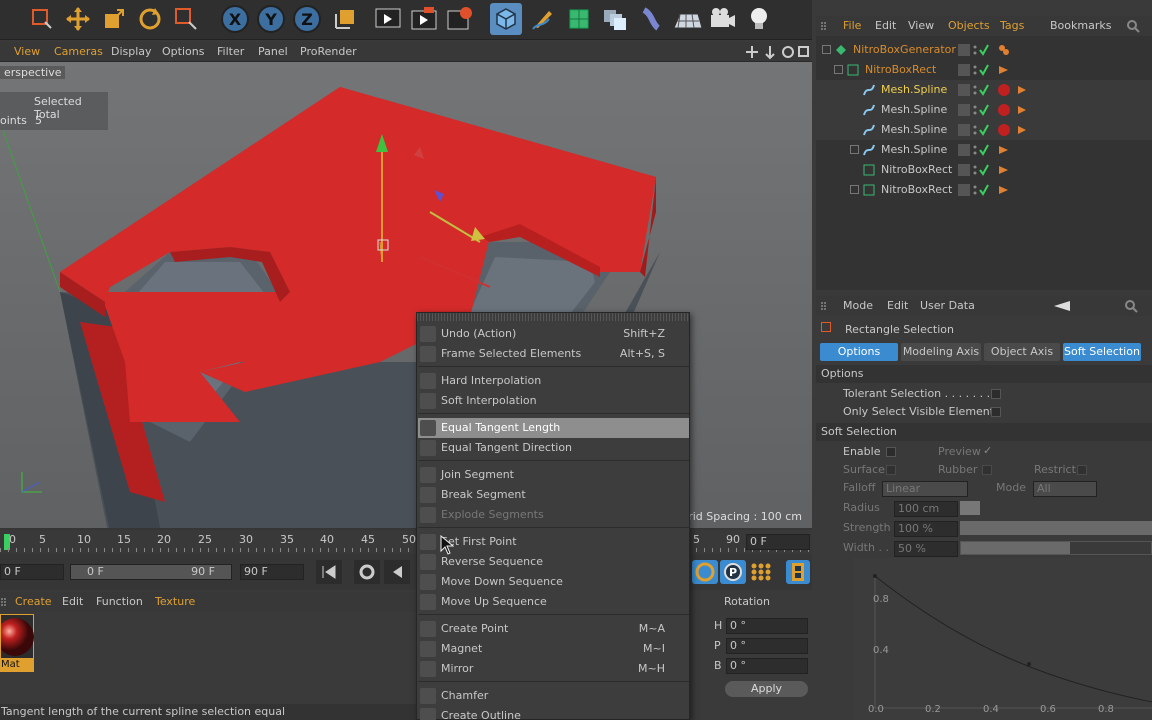 The height and width of the screenshot is (720, 1152). What do you see at coordinates (766, 689) in the screenshot?
I see `apply-button: Apply` at bounding box center [766, 689].